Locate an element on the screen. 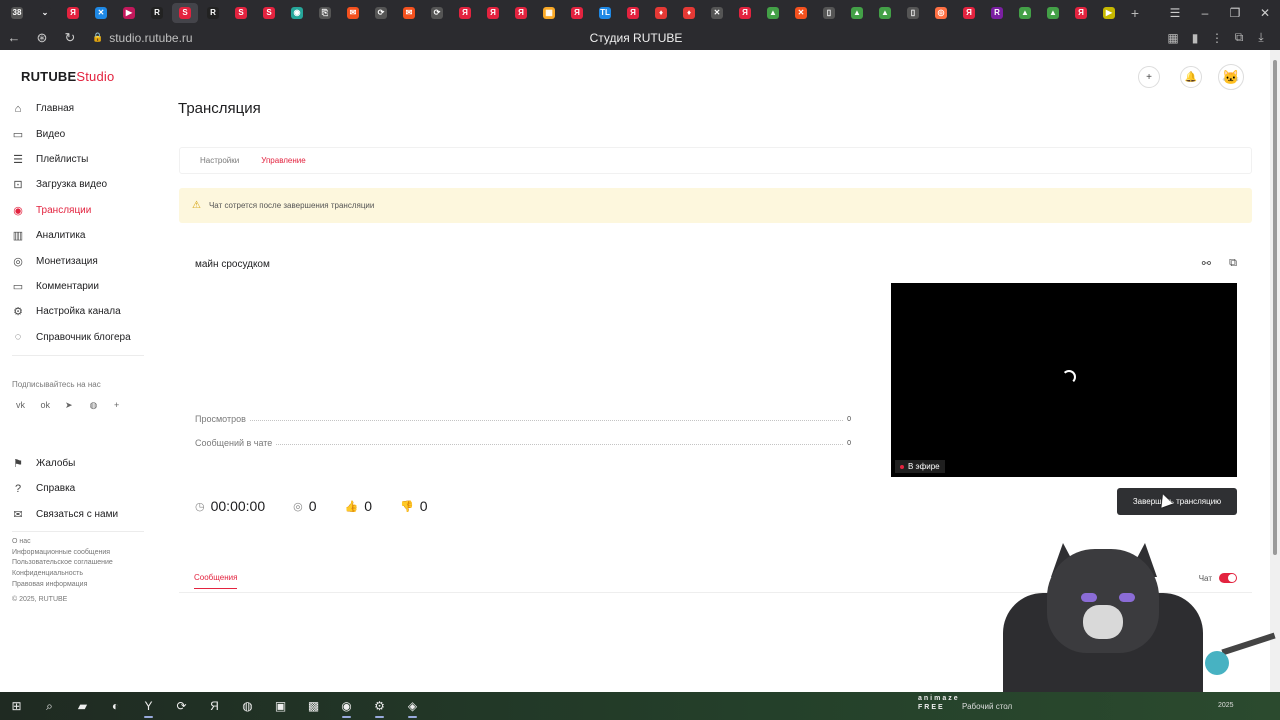 This screenshot has height=720, width=1280. back-icon: ← is located at coordinates (14, 37).